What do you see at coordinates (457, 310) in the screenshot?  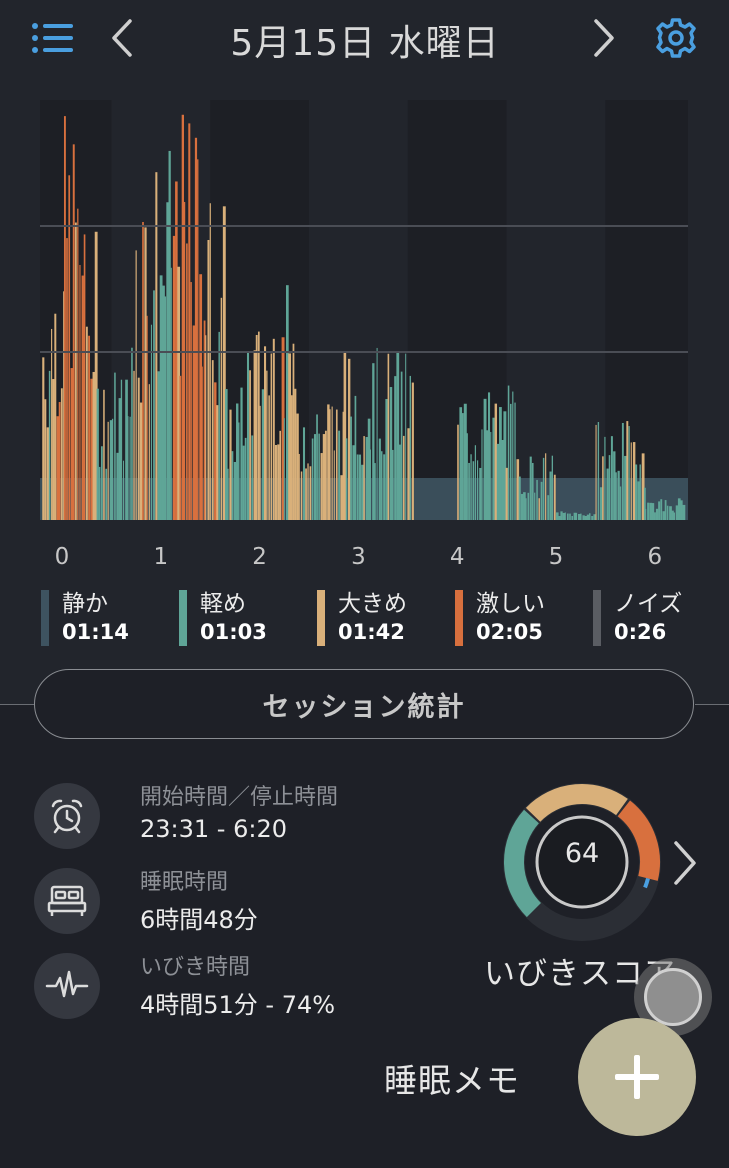 I see `hour-band` at bounding box center [457, 310].